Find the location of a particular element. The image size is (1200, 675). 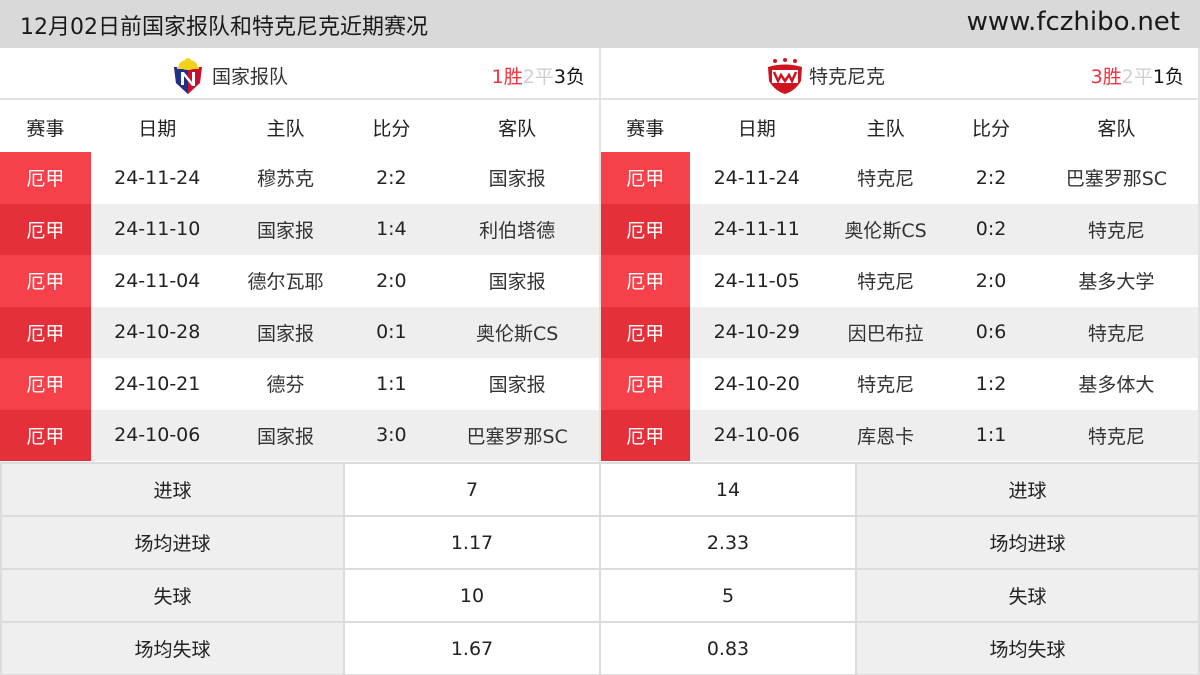

match-row: 厄甲 24-10-06 国家报 3:0 巴塞罗那SC is located at coordinates (299, 435).